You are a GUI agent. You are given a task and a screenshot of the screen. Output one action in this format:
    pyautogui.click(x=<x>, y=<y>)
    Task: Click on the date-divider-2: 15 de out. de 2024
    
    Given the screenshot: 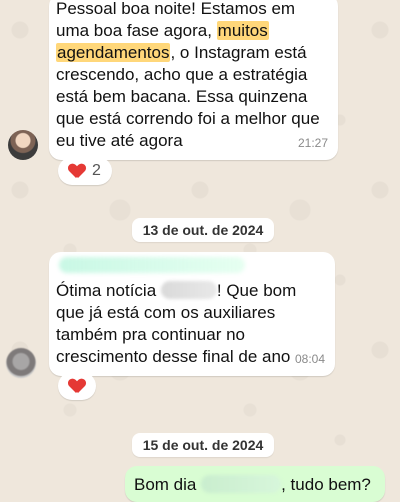 What is the action you would take?
    pyautogui.click(x=203, y=445)
    